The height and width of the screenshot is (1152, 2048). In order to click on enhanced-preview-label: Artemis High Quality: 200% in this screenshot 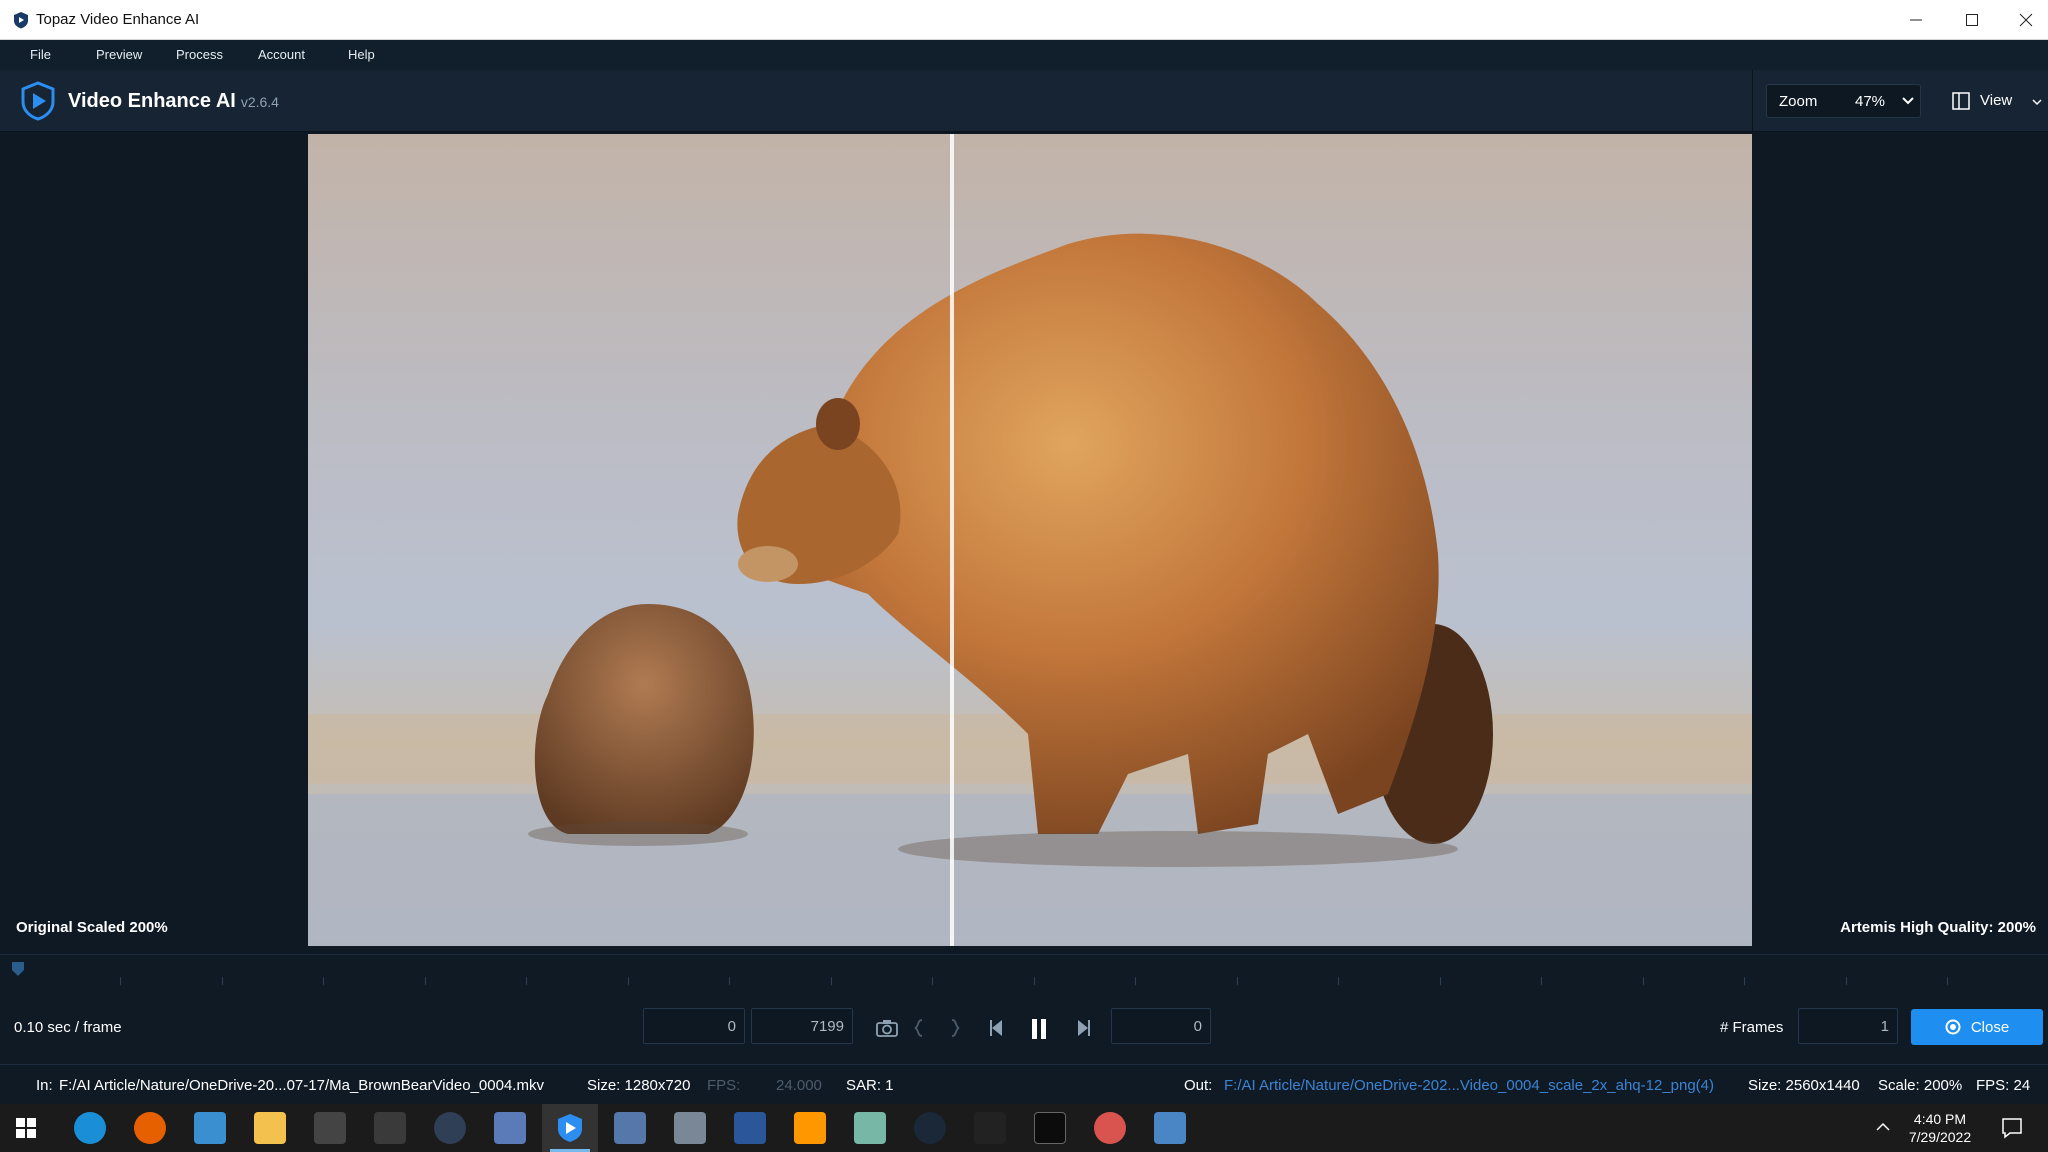, I will do `click(1938, 927)`.